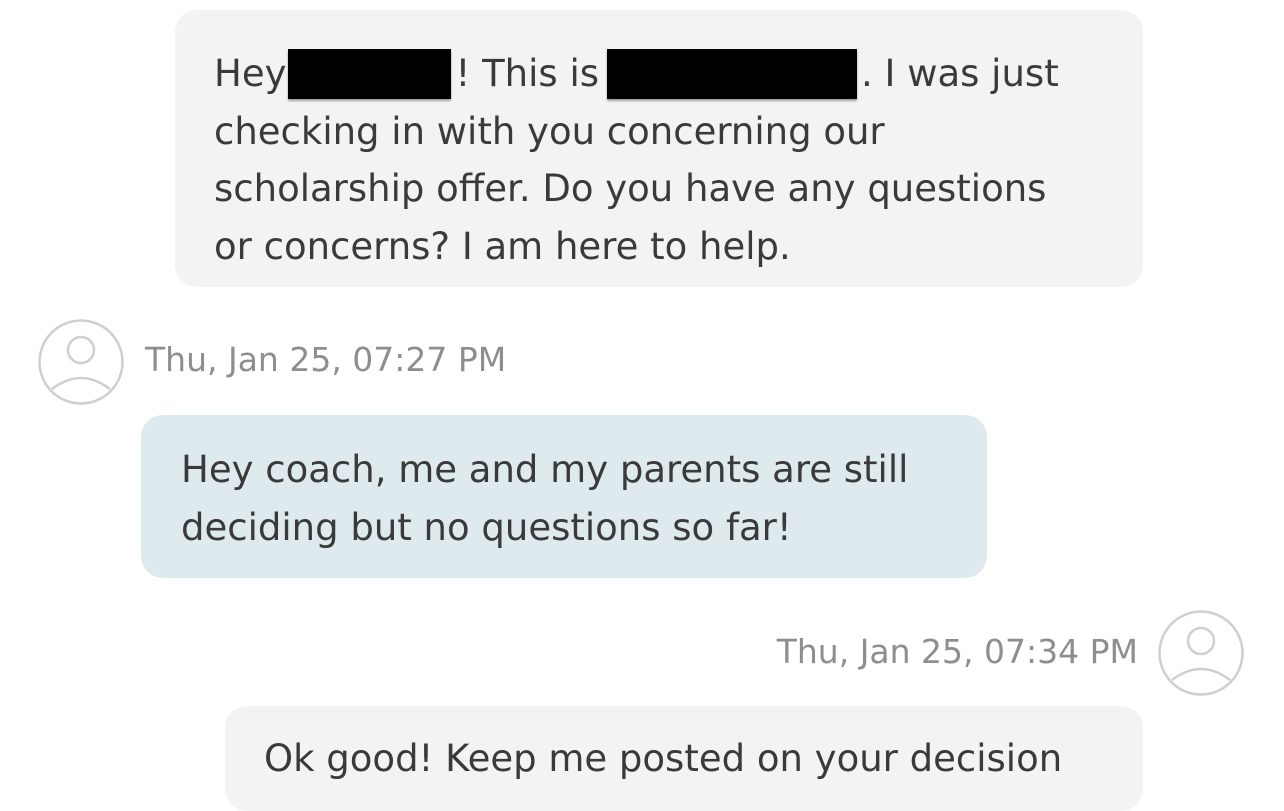  Describe the element at coordinates (250, 73) in the screenshot. I see `message-text: Hey` at that location.